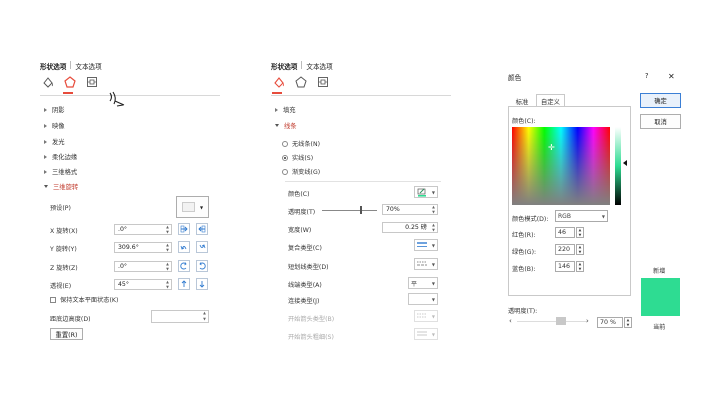 This screenshot has height=405, width=720. Describe the element at coordinates (63, 249) in the screenshot. I see `y-rotation-label: Y 旋转(Y)` at that location.